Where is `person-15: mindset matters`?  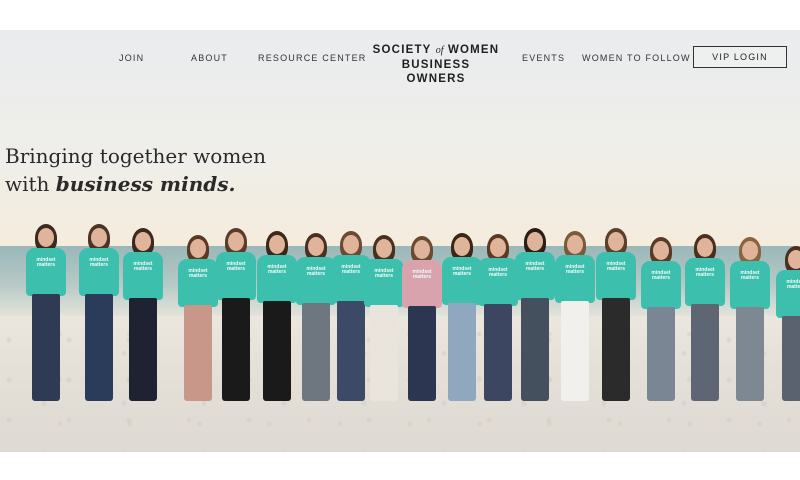
person-15: mindset matters is located at coordinates (616, 316).